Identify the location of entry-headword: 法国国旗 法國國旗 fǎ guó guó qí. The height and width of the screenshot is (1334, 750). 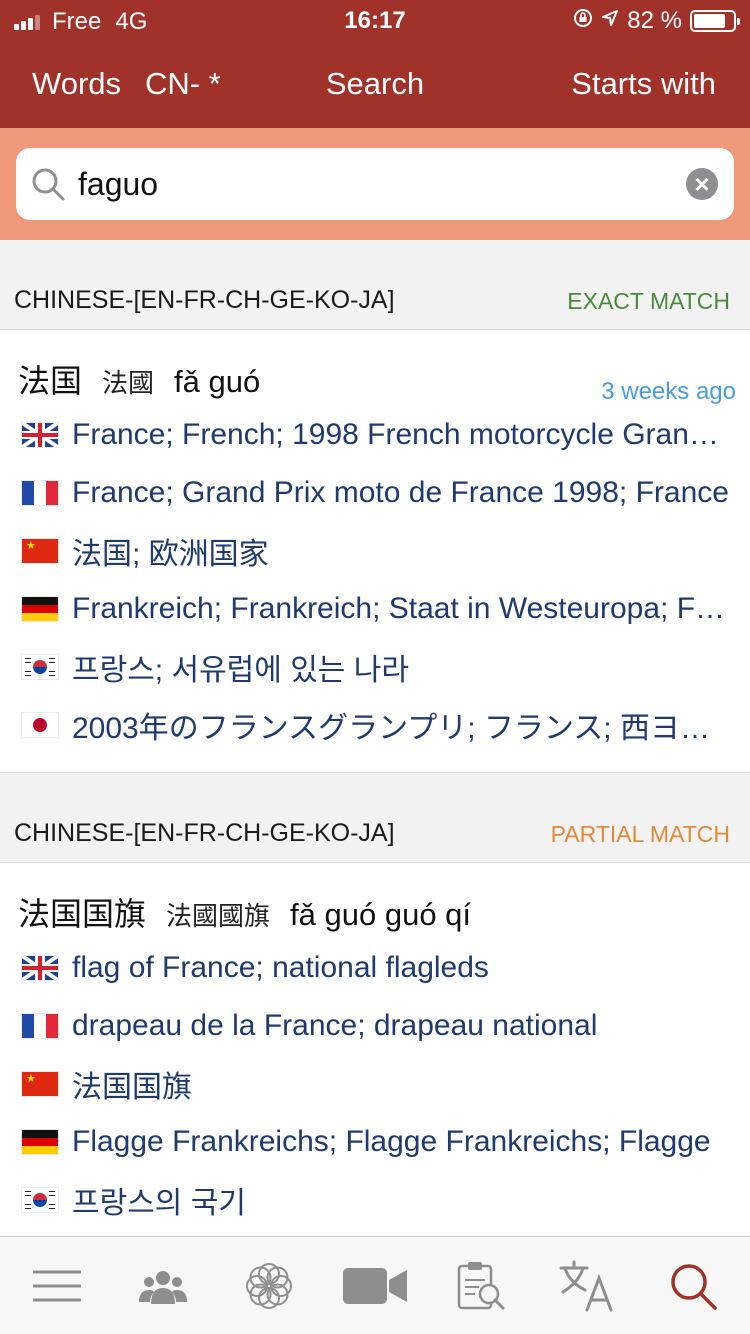
(375, 914).